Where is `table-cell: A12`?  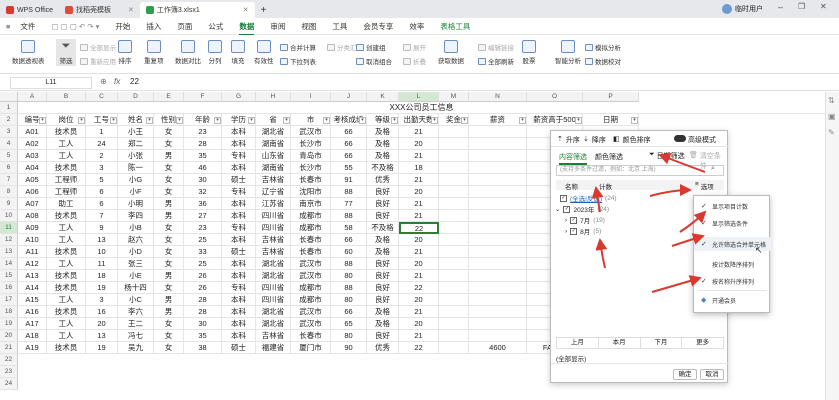
table-cell: A12 is located at coordinates (32, 264).